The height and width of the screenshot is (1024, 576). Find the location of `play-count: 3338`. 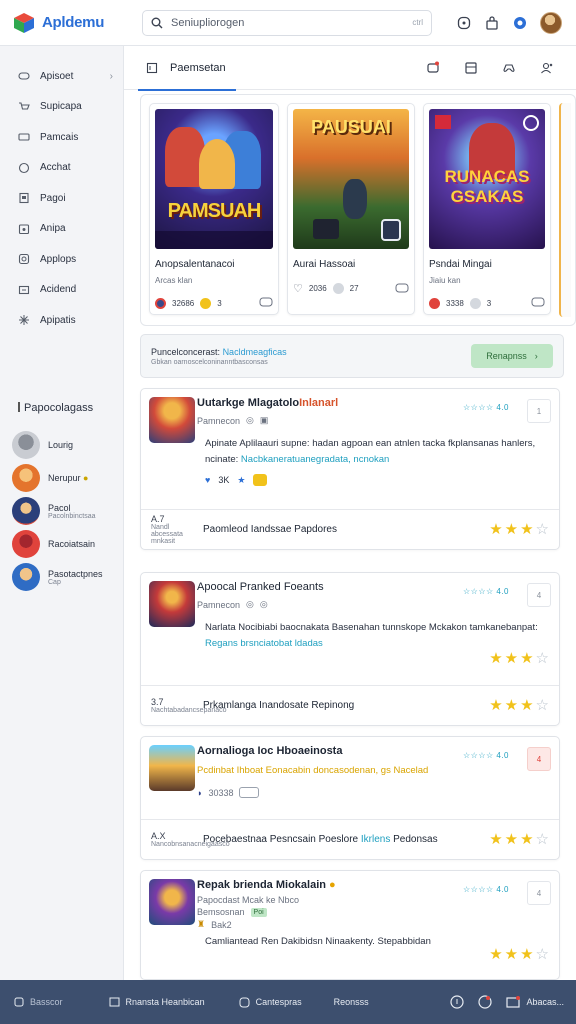

play-count: 3338 is located at coordinates (455, 303).